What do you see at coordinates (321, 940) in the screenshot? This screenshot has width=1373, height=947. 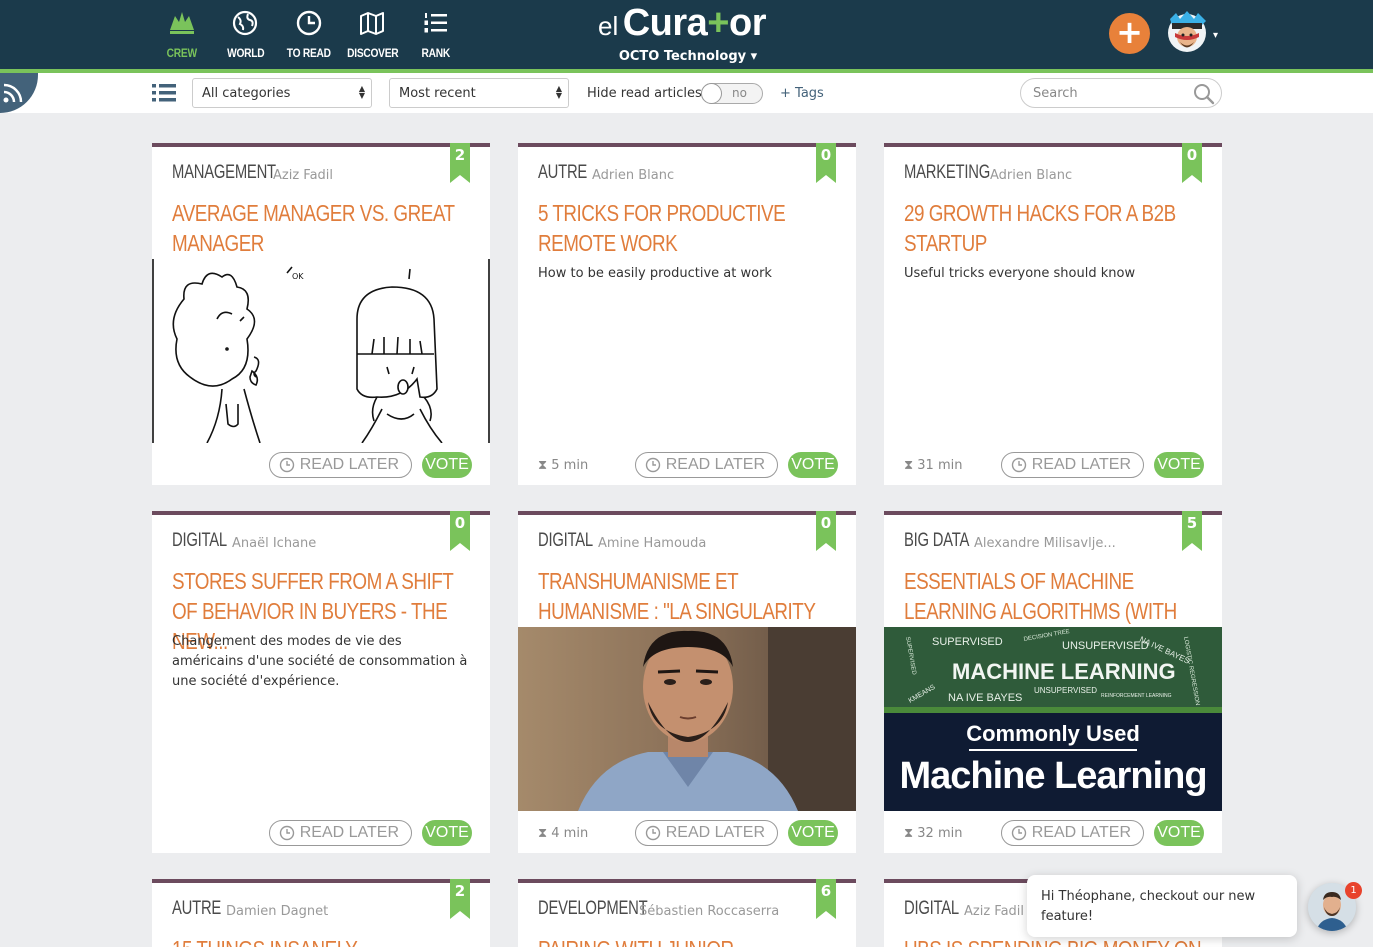 I see `article-title: 15 Things Insanely-Productive` at bounding box center [321, 940].